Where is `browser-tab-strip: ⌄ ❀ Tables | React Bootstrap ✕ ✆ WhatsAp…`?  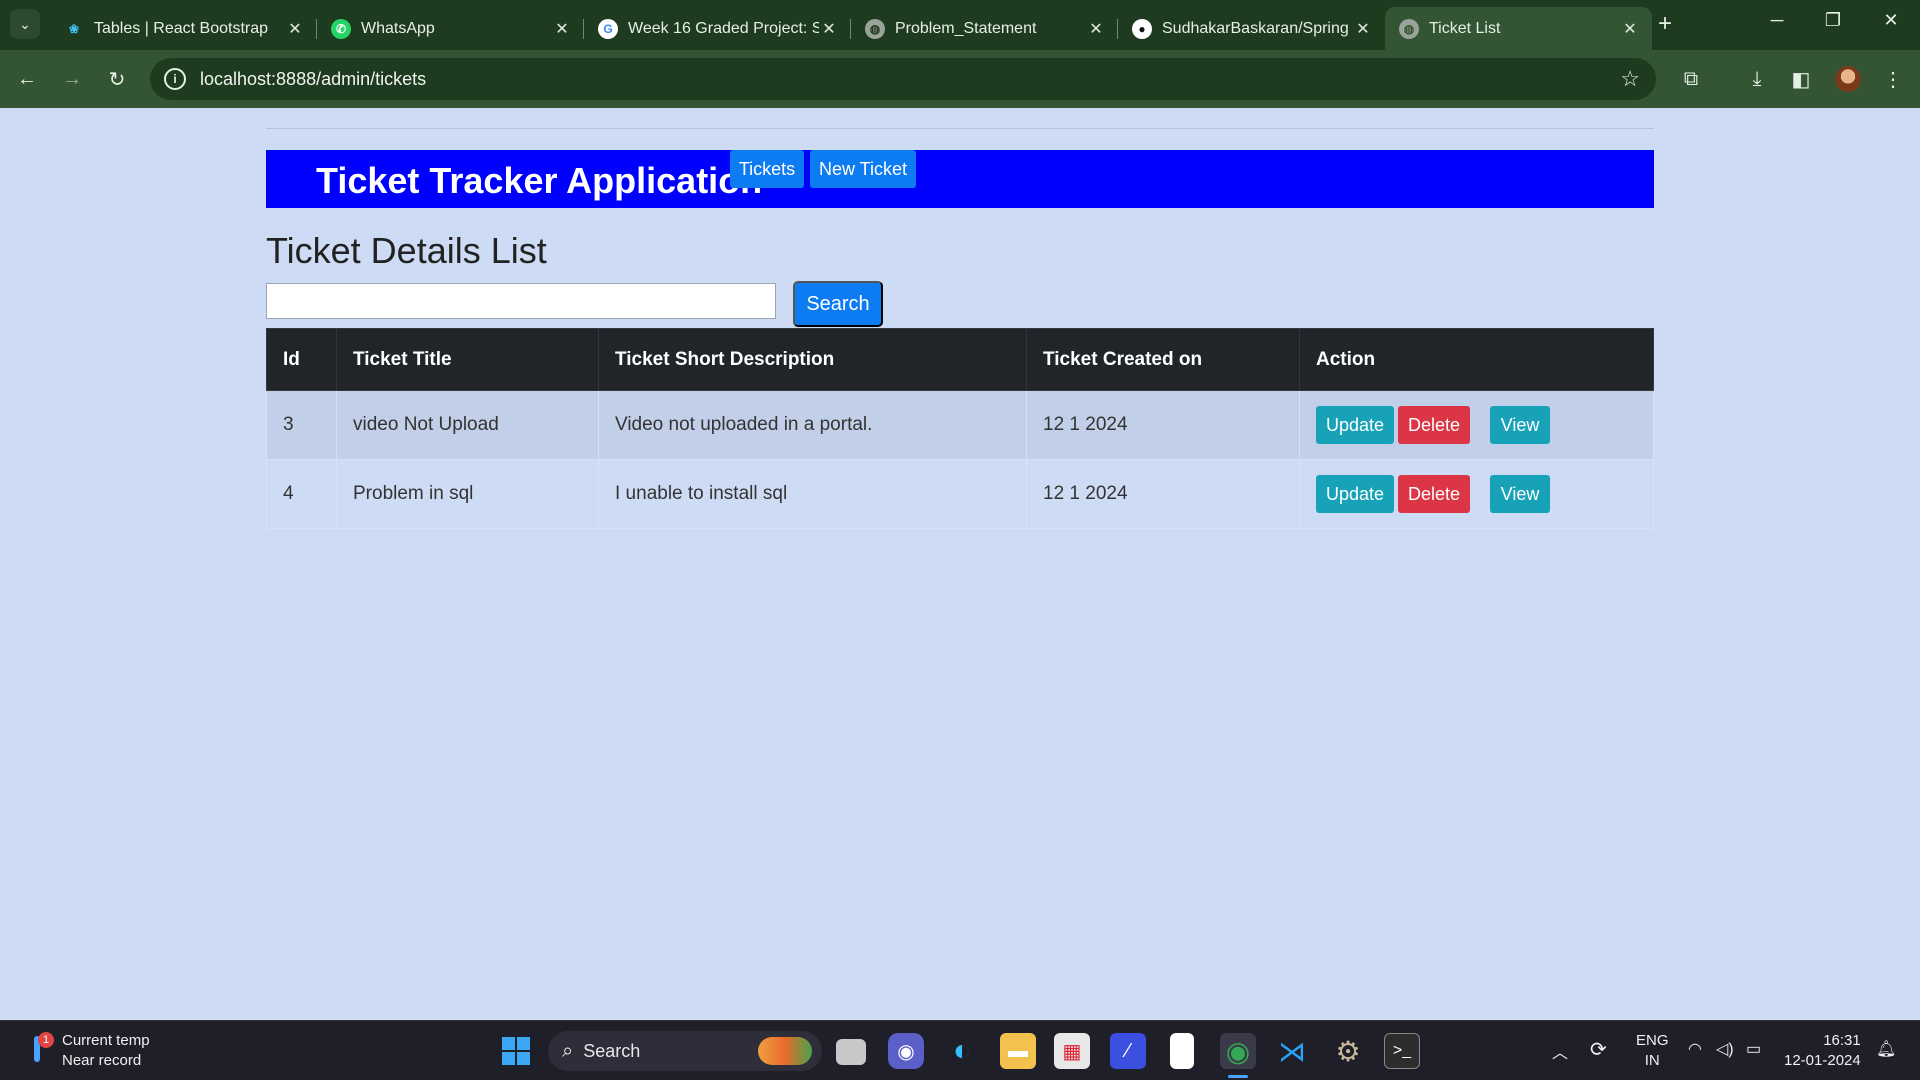 browser-tab-strip: ⌄ ❀ Tables | React Bootstrap ✕ ✆ WhatsAp… is located at coordinates (960, 25).